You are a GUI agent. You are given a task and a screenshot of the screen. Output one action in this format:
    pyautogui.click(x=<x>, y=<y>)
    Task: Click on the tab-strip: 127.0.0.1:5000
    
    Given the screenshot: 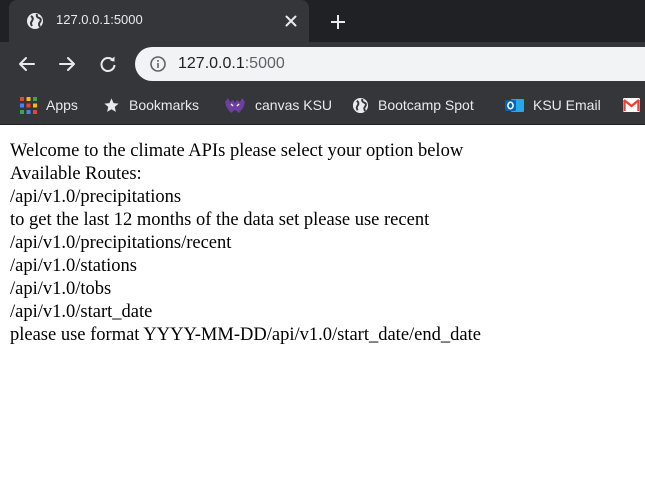 What is the action you would take?
    pyautogui.click(x=322, y=21)
    